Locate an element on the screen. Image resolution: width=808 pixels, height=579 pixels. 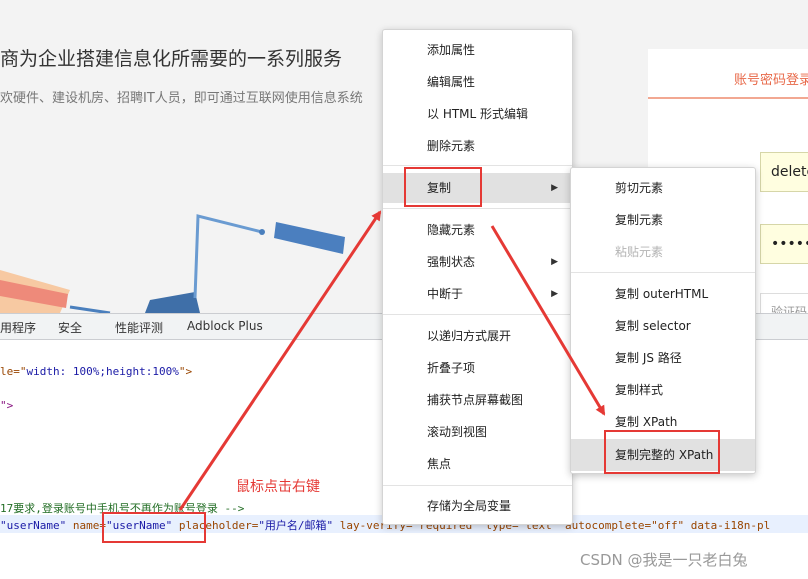
devtools-tab-security: 安全 is located at coordinates (70, 327).